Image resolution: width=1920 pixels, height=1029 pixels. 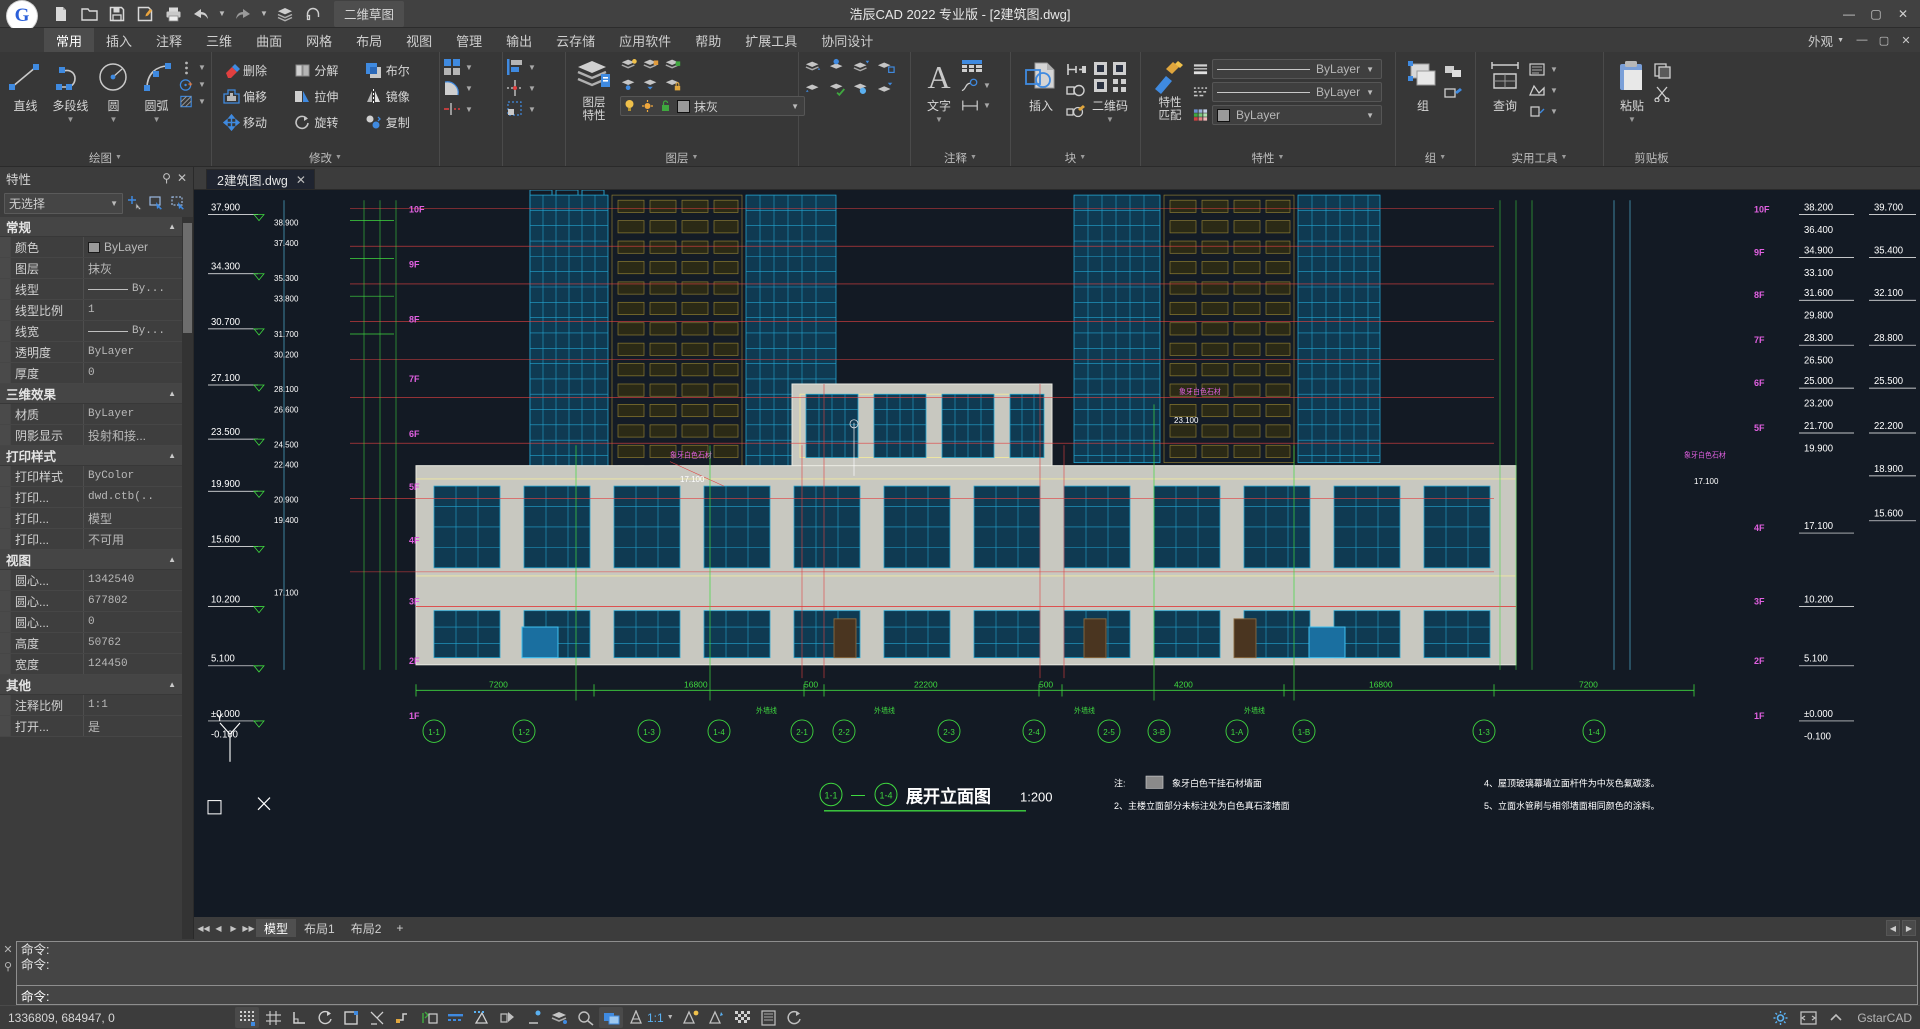 I want to click on array-tool-row: ▼, so click(x=459, y=67).